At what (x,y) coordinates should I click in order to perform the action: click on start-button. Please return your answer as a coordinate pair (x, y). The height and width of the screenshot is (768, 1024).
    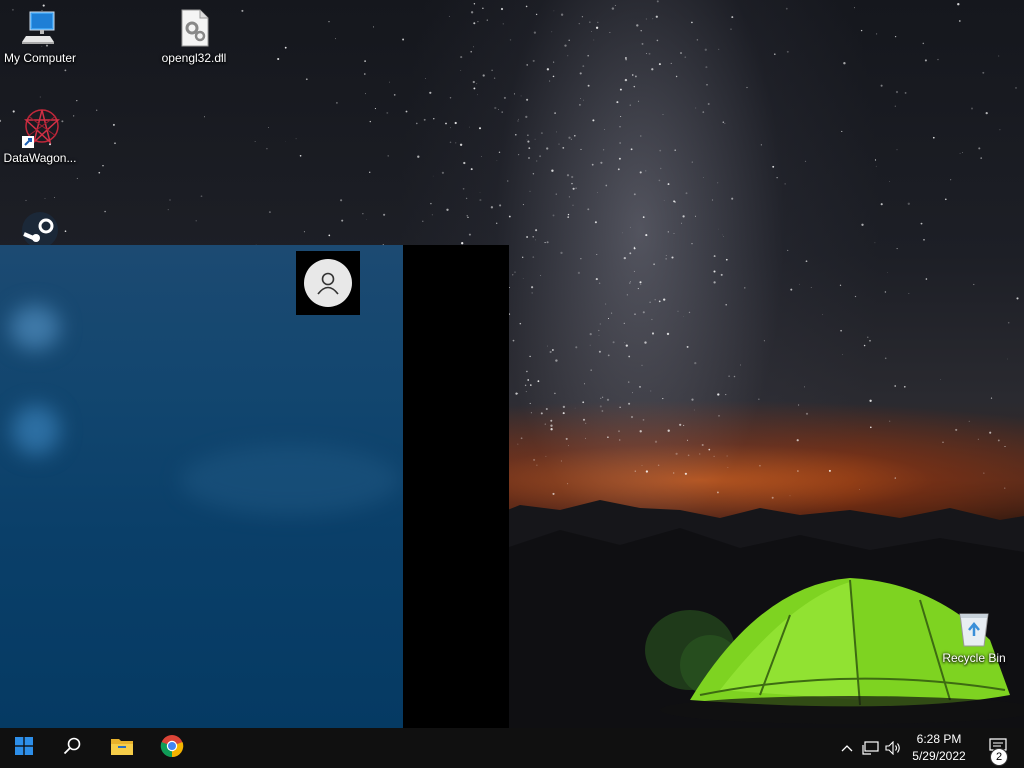
    Looking at the image, I should click on (24, 748).